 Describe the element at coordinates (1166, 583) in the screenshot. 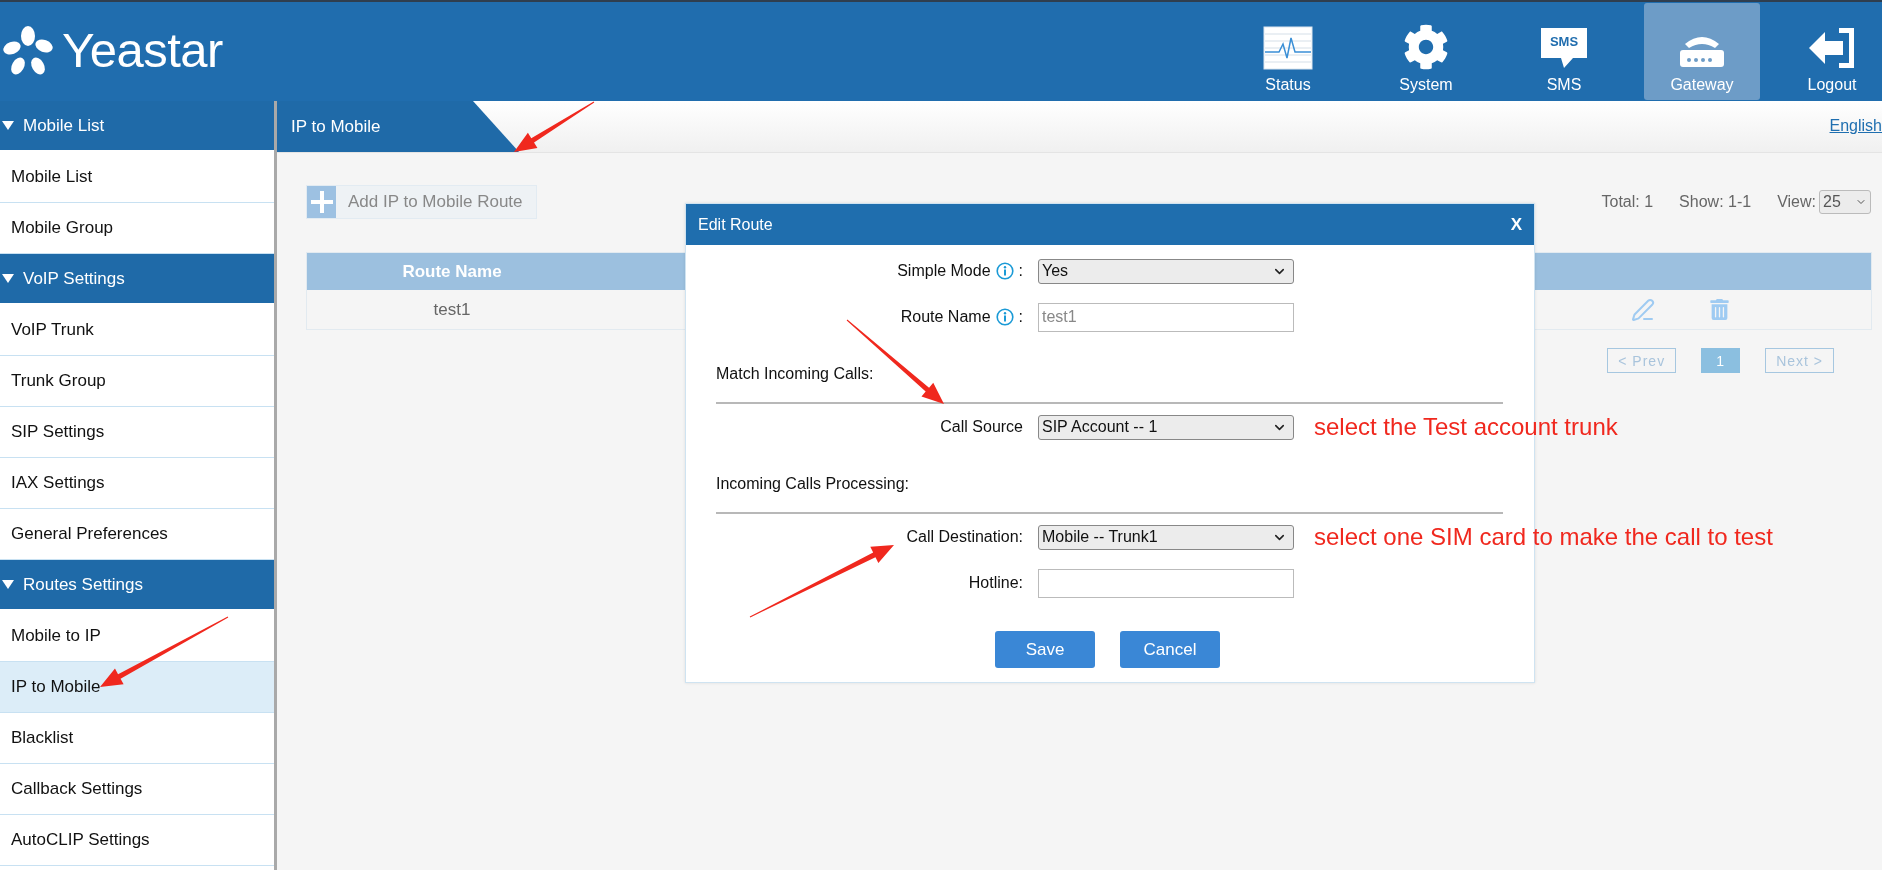

I see `text-field` at that location.